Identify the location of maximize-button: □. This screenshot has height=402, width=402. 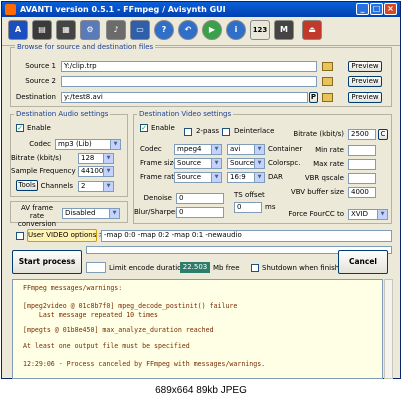
(376, 9).